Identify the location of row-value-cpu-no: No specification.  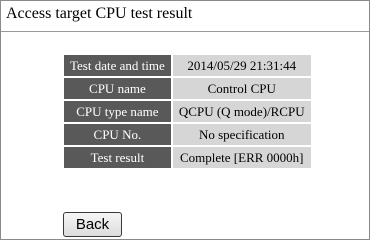
(241, 134).